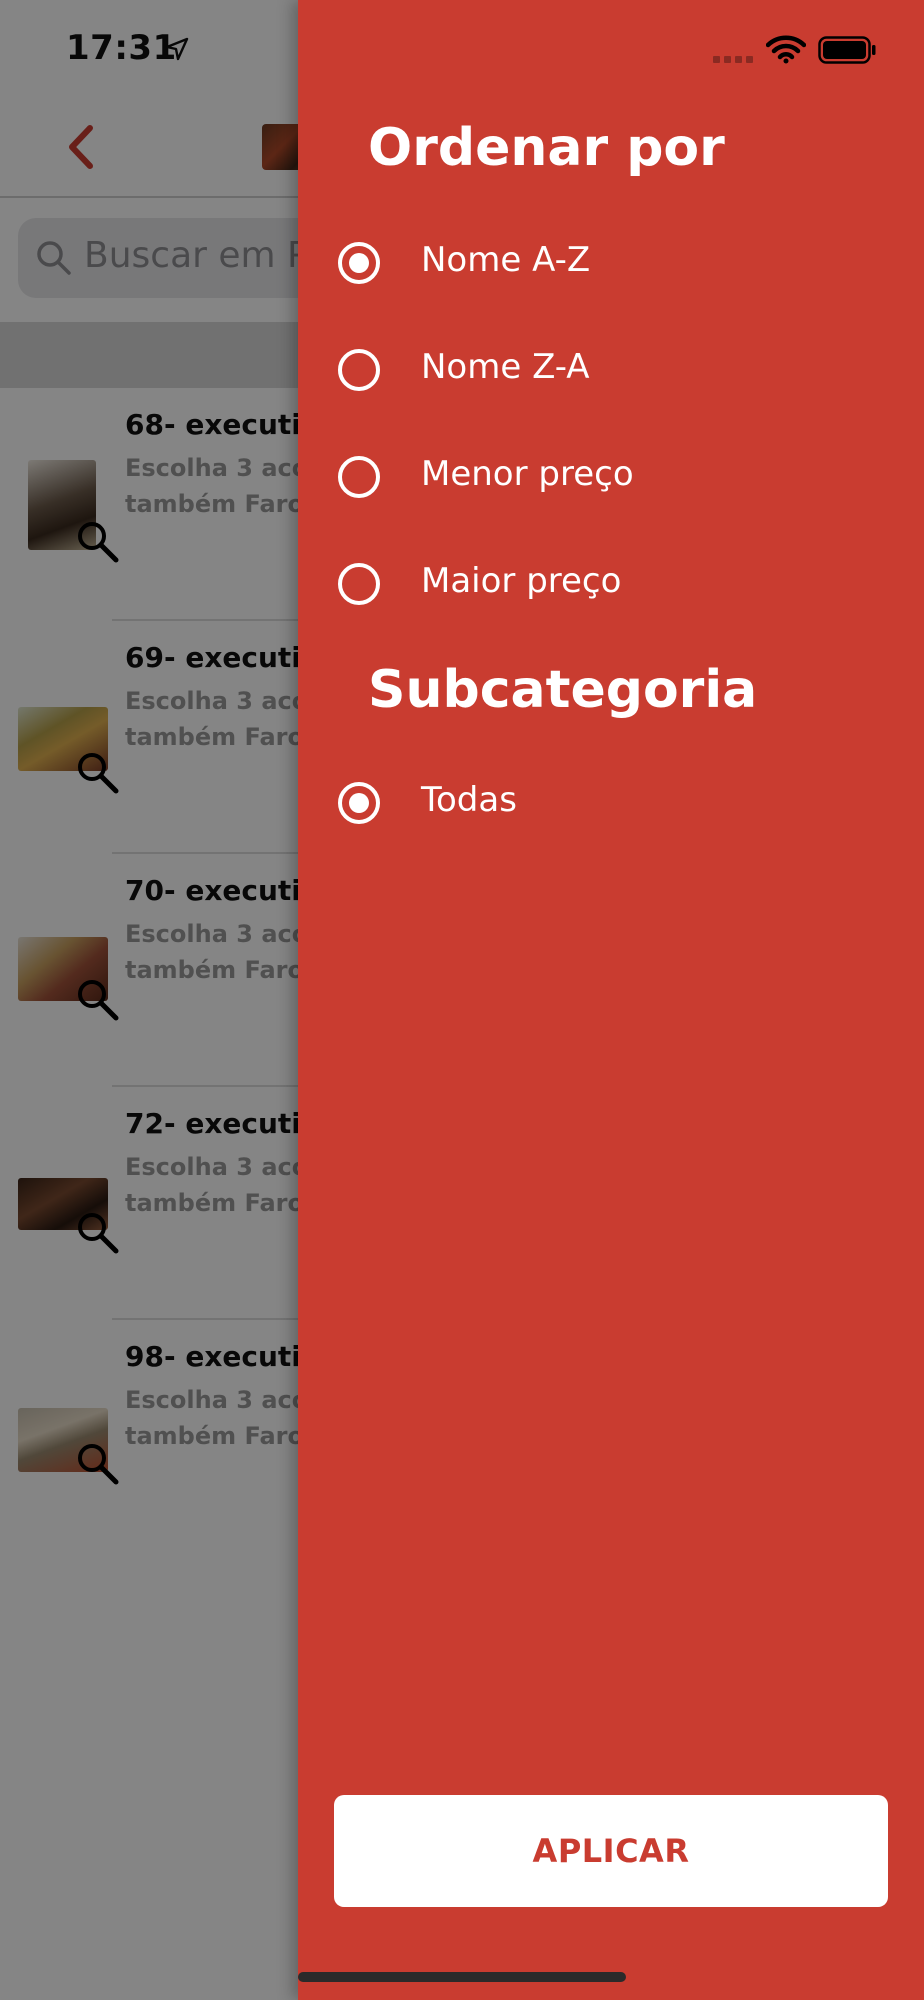 Image resolution: width=924 pixels, height=2000 pixels. What do you see at coordinates (506, 260) in the screenshot?
I see `option-label: Nome A-Z` at bounding box center [506, 260].